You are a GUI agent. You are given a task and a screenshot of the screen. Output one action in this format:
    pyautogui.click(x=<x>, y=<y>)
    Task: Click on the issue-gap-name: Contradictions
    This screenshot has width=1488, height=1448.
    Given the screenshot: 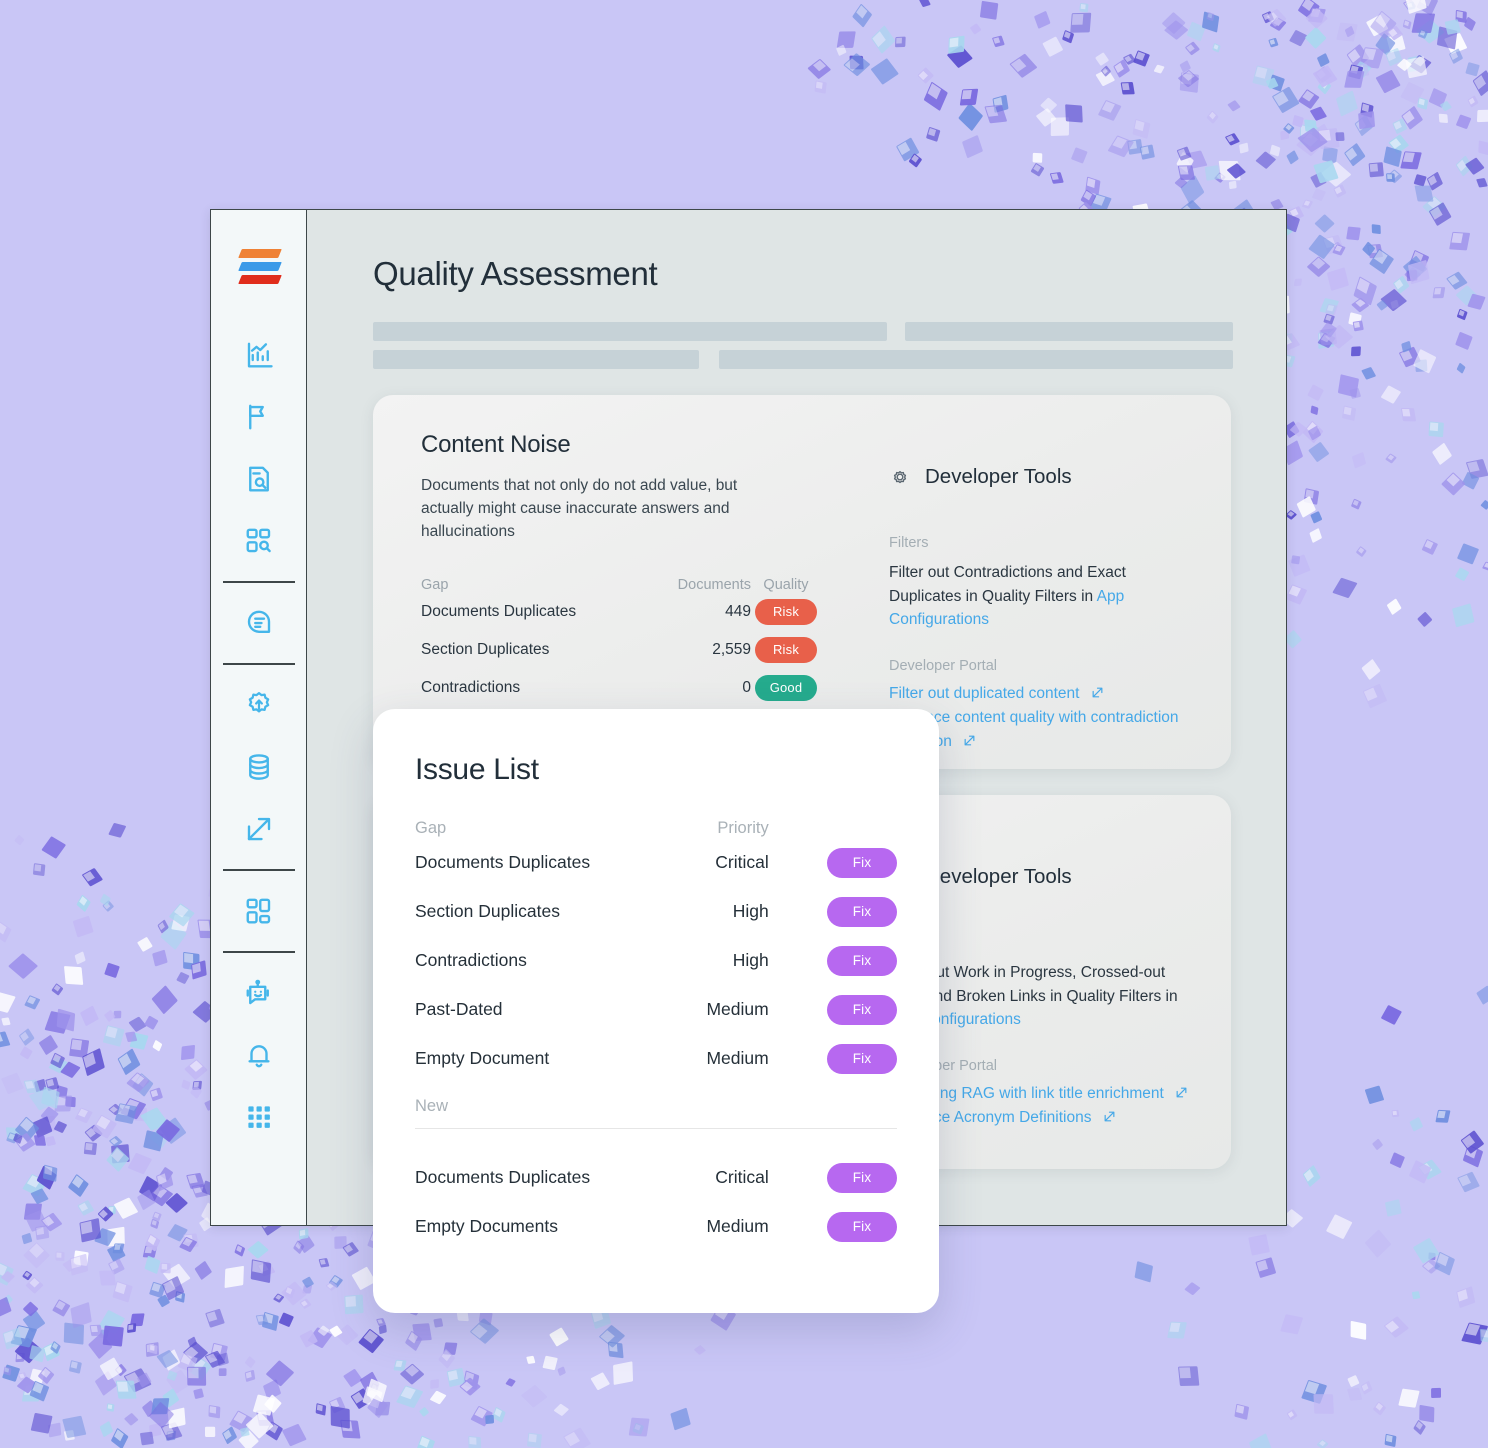 What is the action you would take?
    pyautogui.click(x=471, y=960)
    